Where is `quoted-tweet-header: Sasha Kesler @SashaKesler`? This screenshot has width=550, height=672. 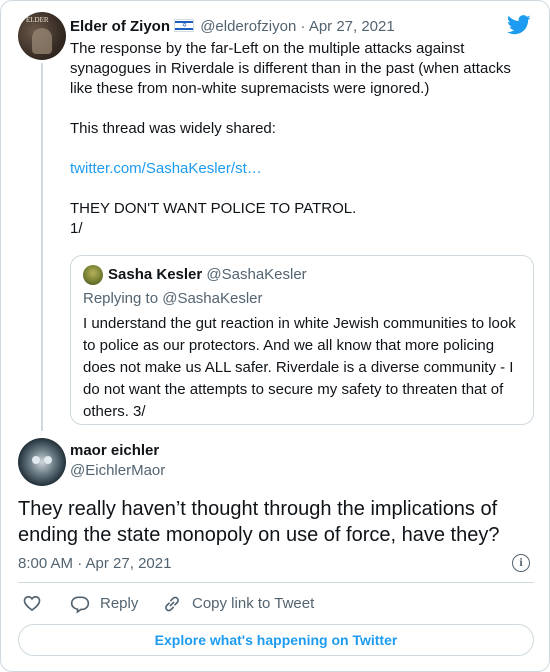 quoted-tweet-header: Sasha Kesler @SashaKesler is located at coordinates (207, 275).